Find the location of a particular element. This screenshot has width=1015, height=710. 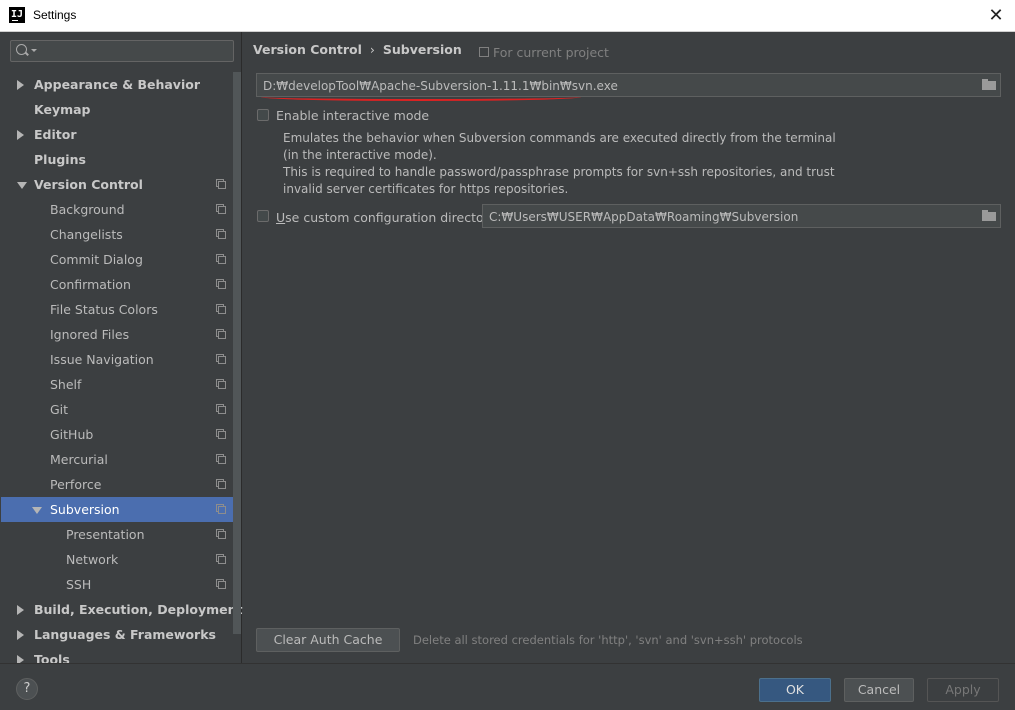

ok-button: OK is located at coordinates (795, 690).